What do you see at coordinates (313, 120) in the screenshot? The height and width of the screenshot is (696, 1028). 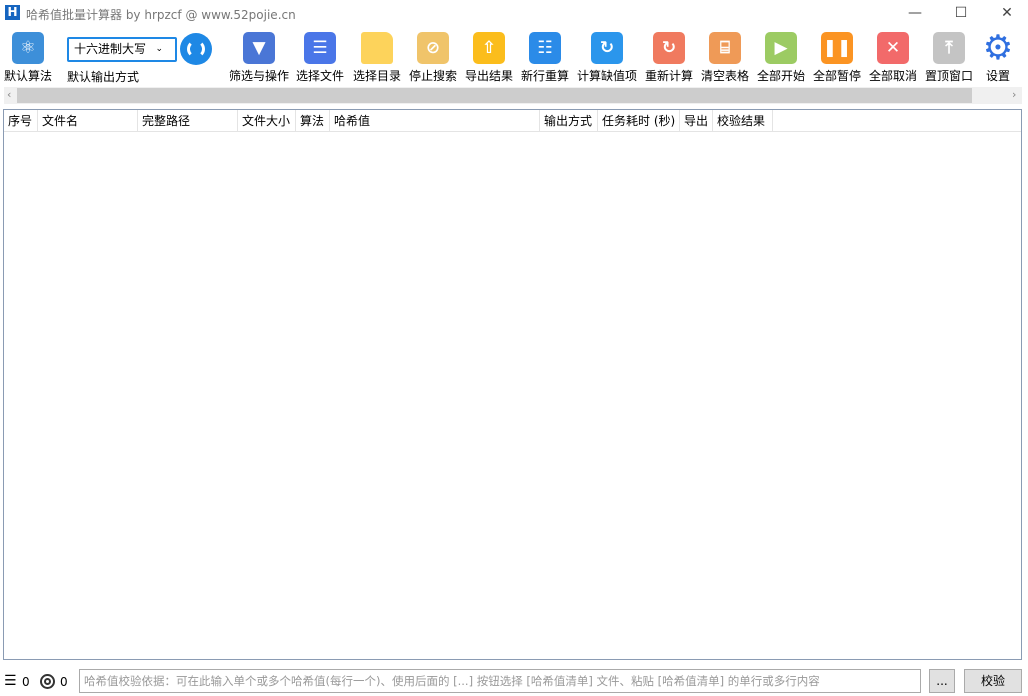 I see `column-header: 算法` at bounding box center [313, 120].